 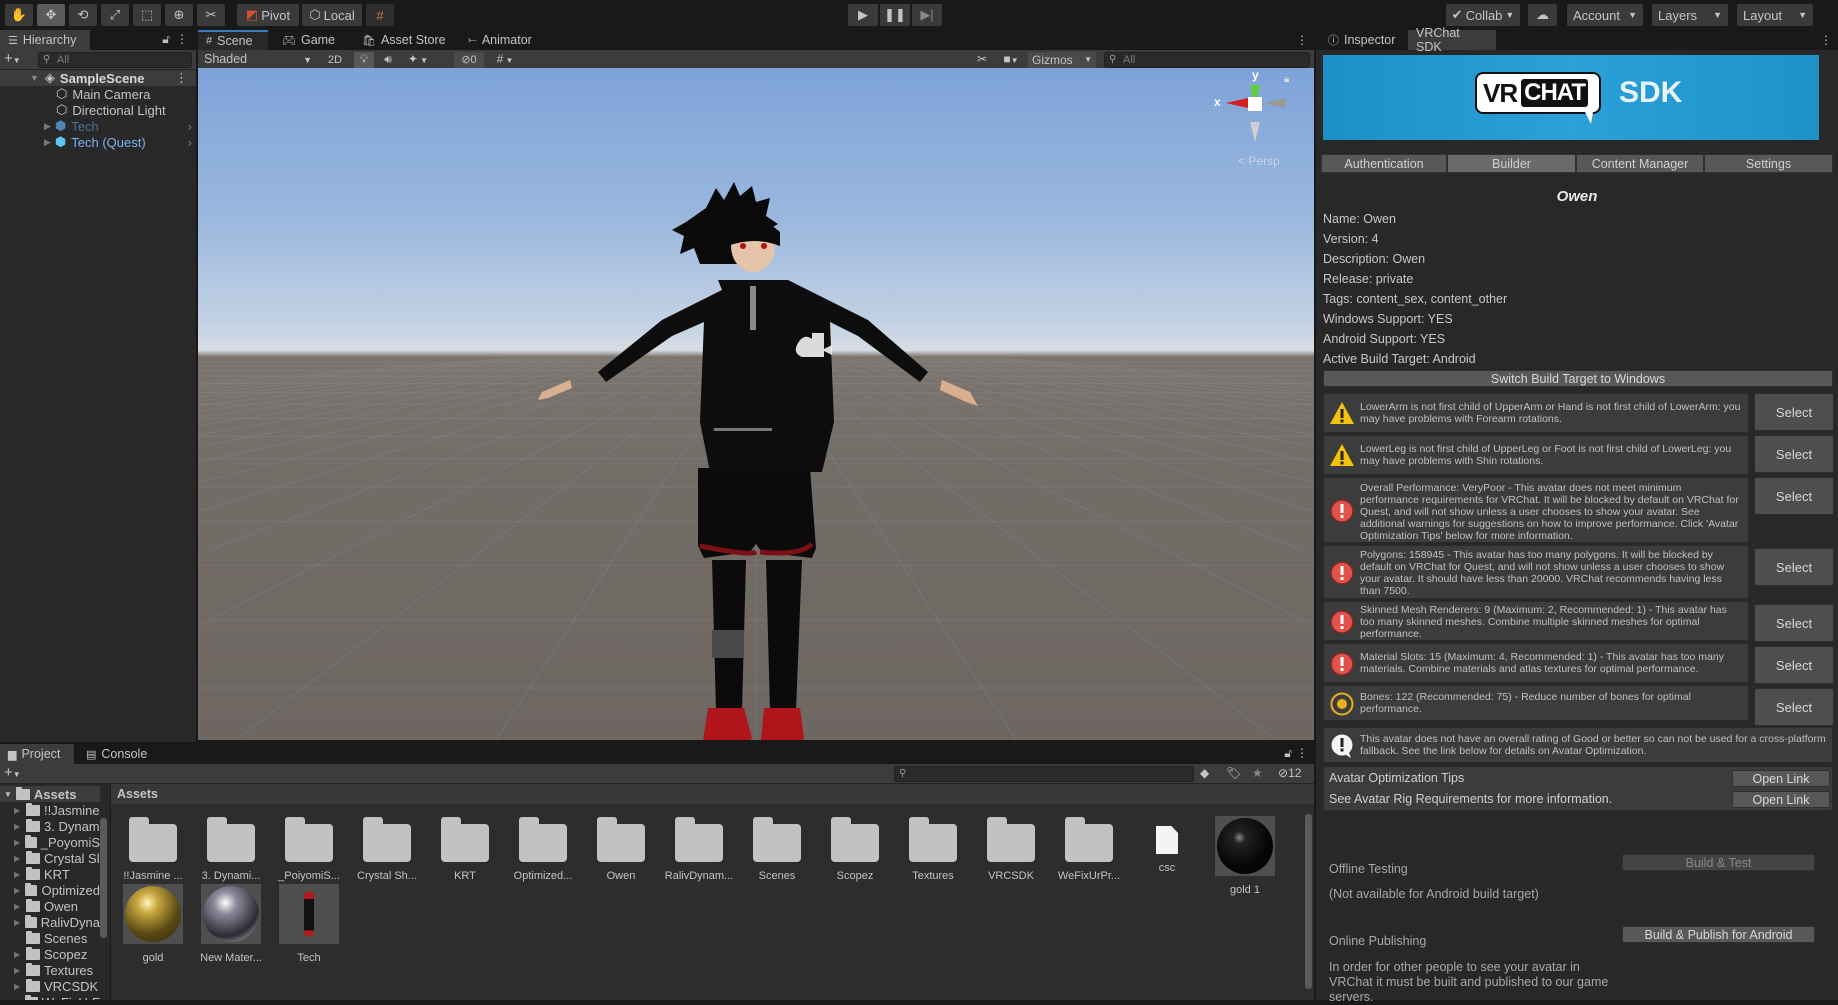 What do you see at coordinates (418, 60) in the screenshot?
I see `effects-toggle: ✦ ▼` at bounding box center [418, 60].